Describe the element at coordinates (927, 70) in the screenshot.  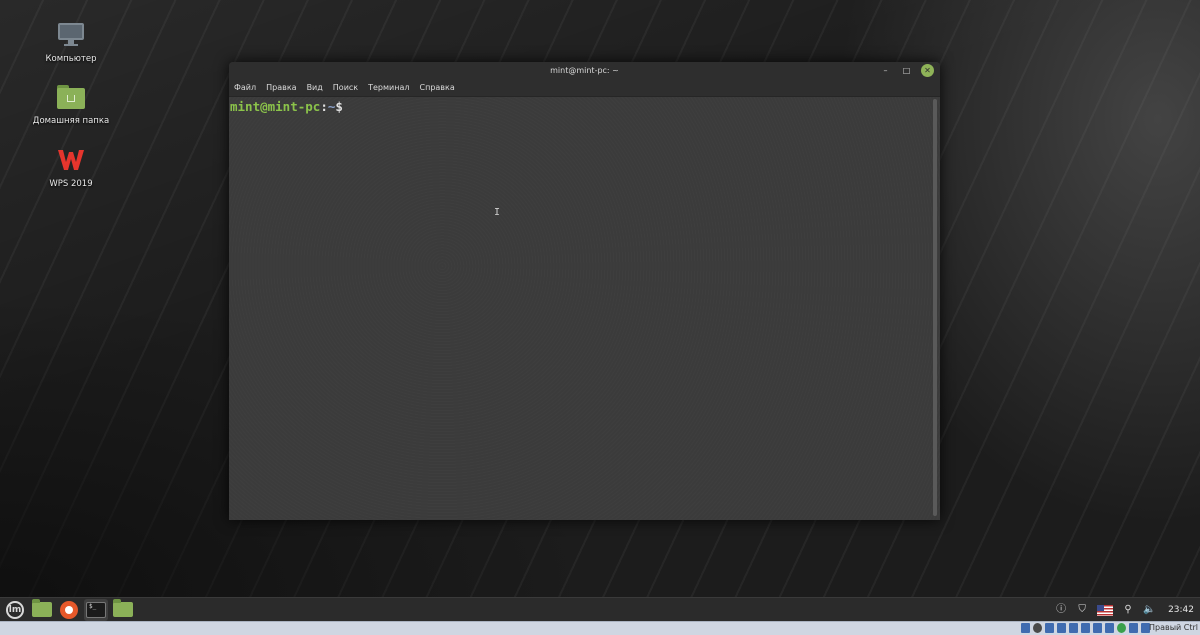
I see `close-button: ✕` at that location.